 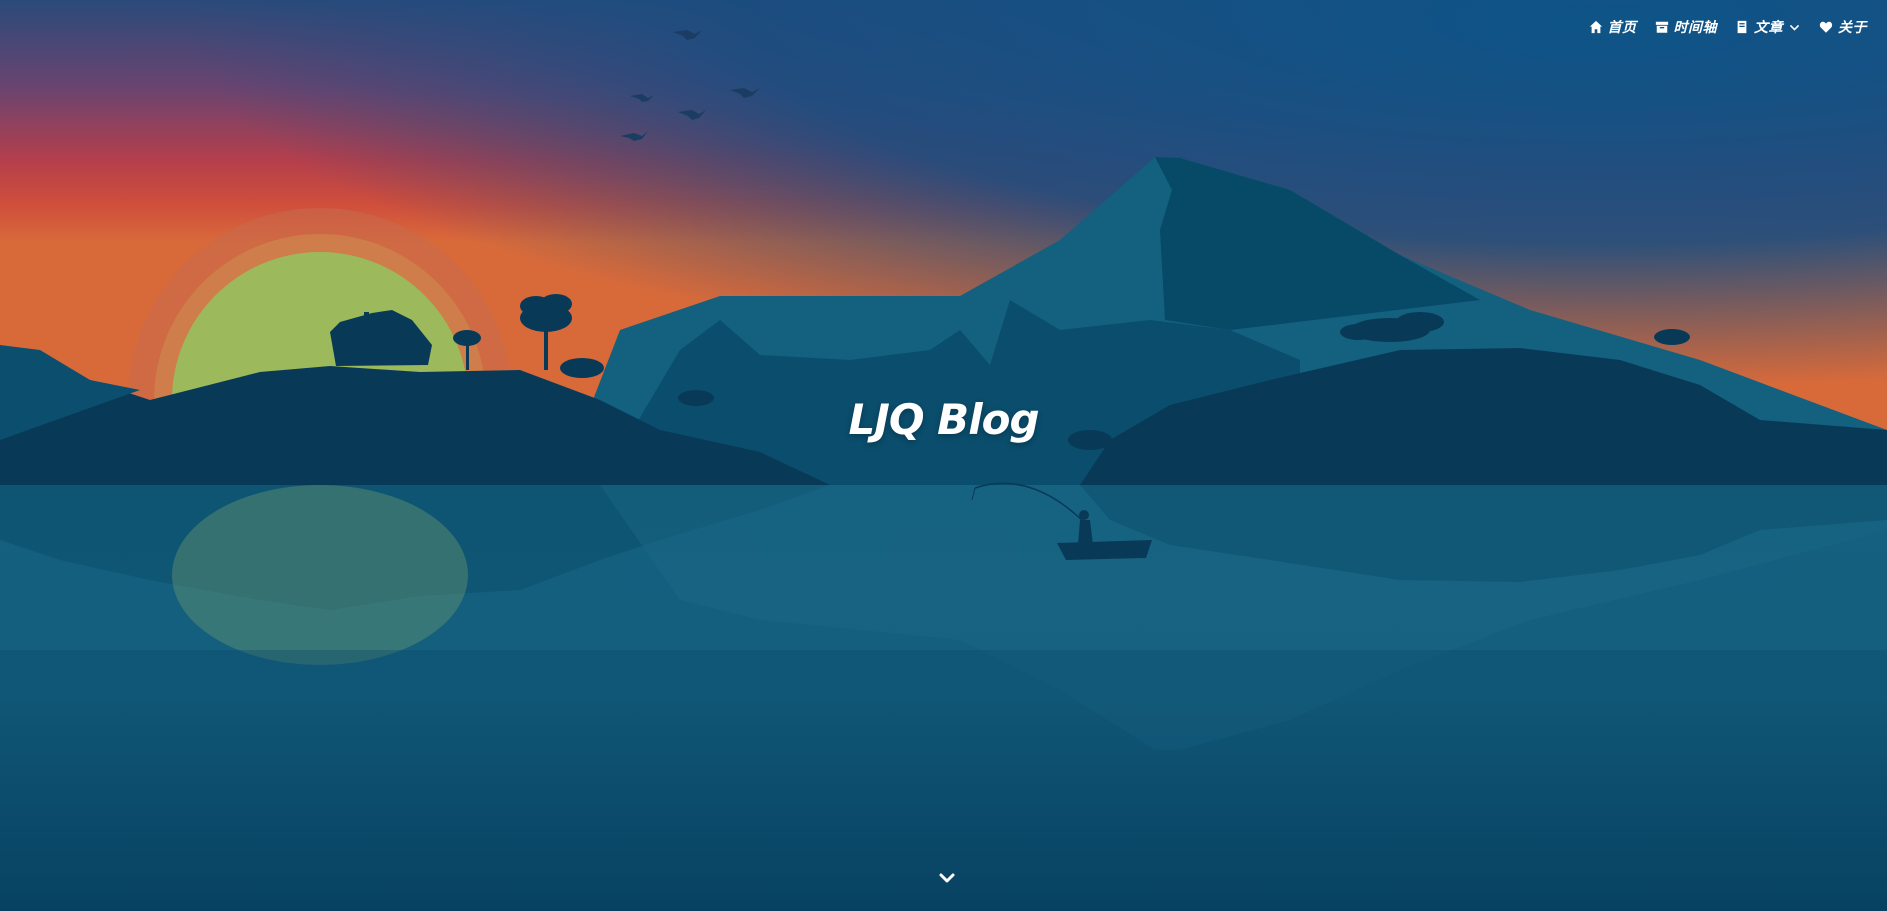 I want to click on nav-item-about-label: 关于, so click(x=1852, y=28).